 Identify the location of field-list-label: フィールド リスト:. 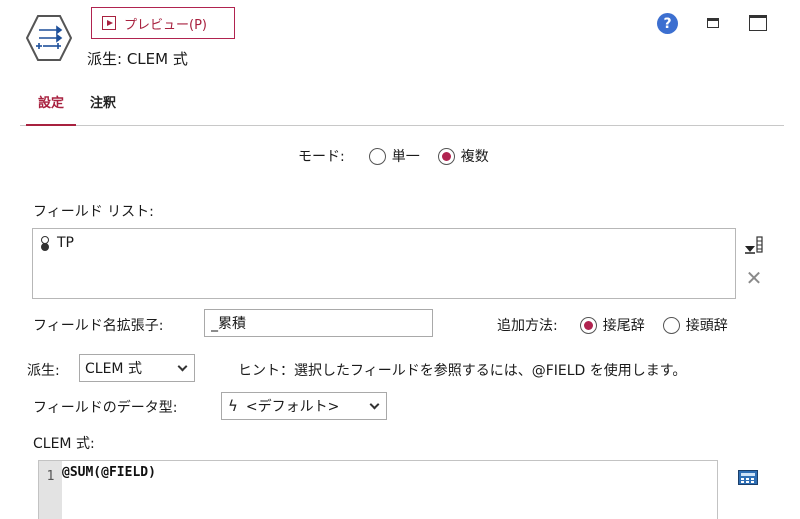
(93, 212).